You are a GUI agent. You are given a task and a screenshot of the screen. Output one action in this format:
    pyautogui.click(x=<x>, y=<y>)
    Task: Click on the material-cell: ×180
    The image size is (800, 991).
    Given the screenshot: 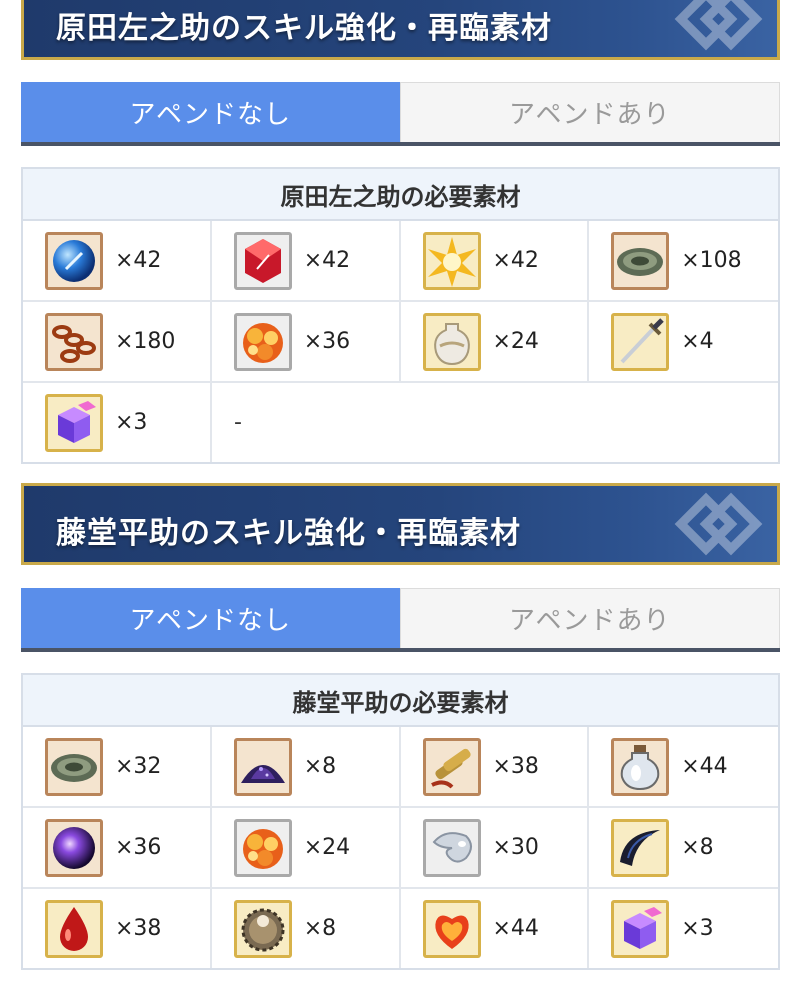 What is the action you would take?
    pyautogui.click(x=117, y=341)
    